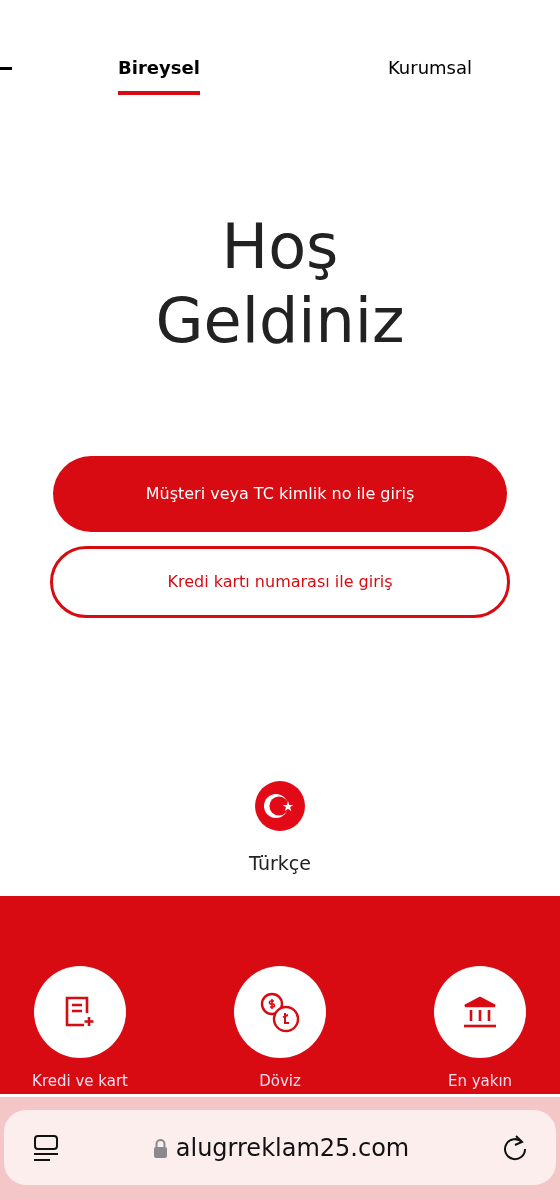  I want to click on bank-icon, so click(480, 1011).